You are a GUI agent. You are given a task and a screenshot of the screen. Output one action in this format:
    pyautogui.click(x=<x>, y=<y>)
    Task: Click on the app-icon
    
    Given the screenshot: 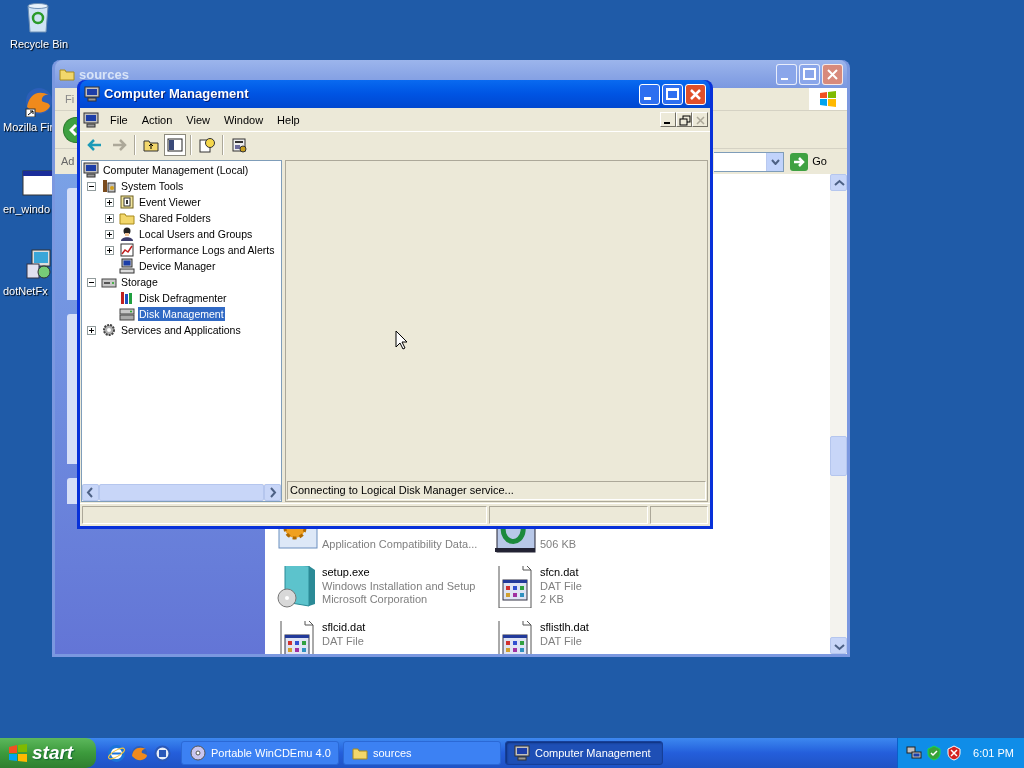 What is the action you would take?
    pyautogui.click(x=162, y=753)
    